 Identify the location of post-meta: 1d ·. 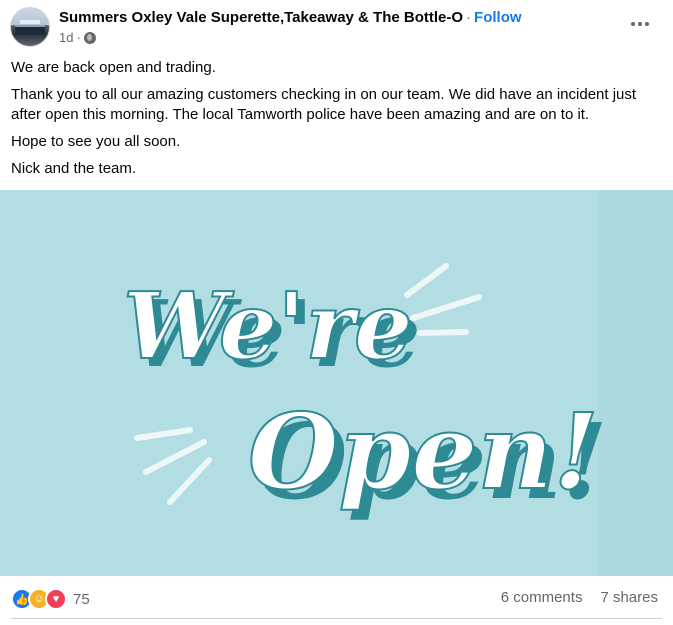
(77, 37).